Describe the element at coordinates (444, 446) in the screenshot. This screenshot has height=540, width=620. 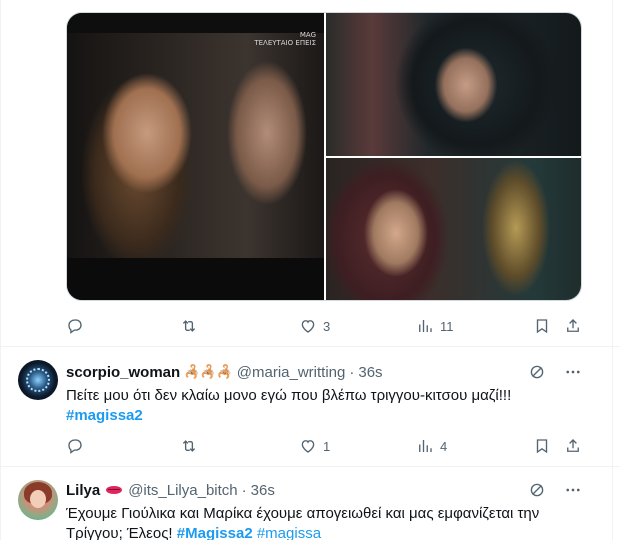
I see `view-count: 4` at that location.